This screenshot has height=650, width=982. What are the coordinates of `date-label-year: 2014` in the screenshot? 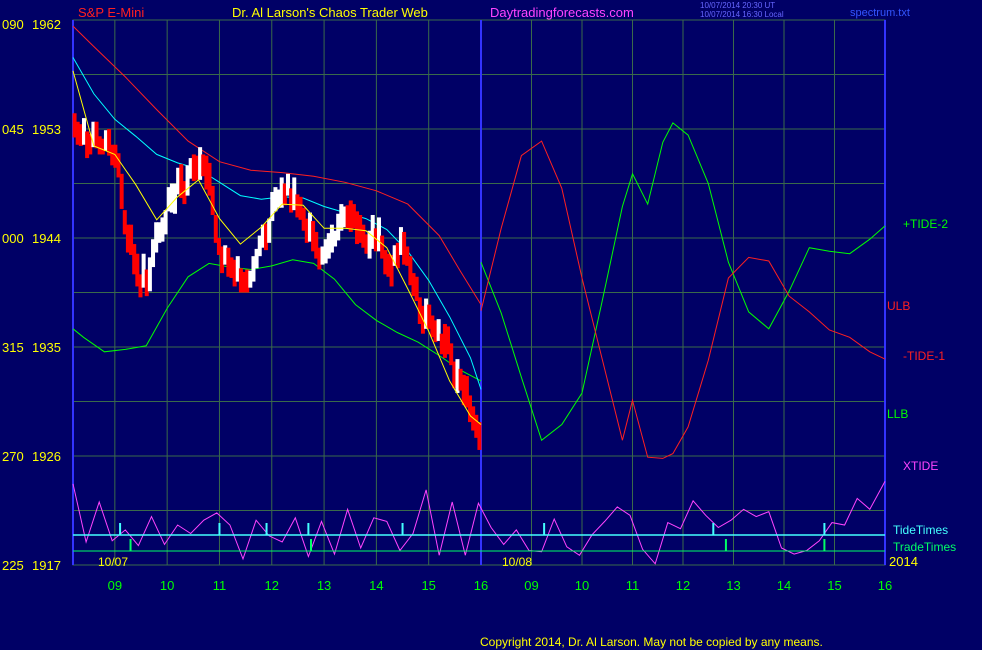 It's located at (903, 561).